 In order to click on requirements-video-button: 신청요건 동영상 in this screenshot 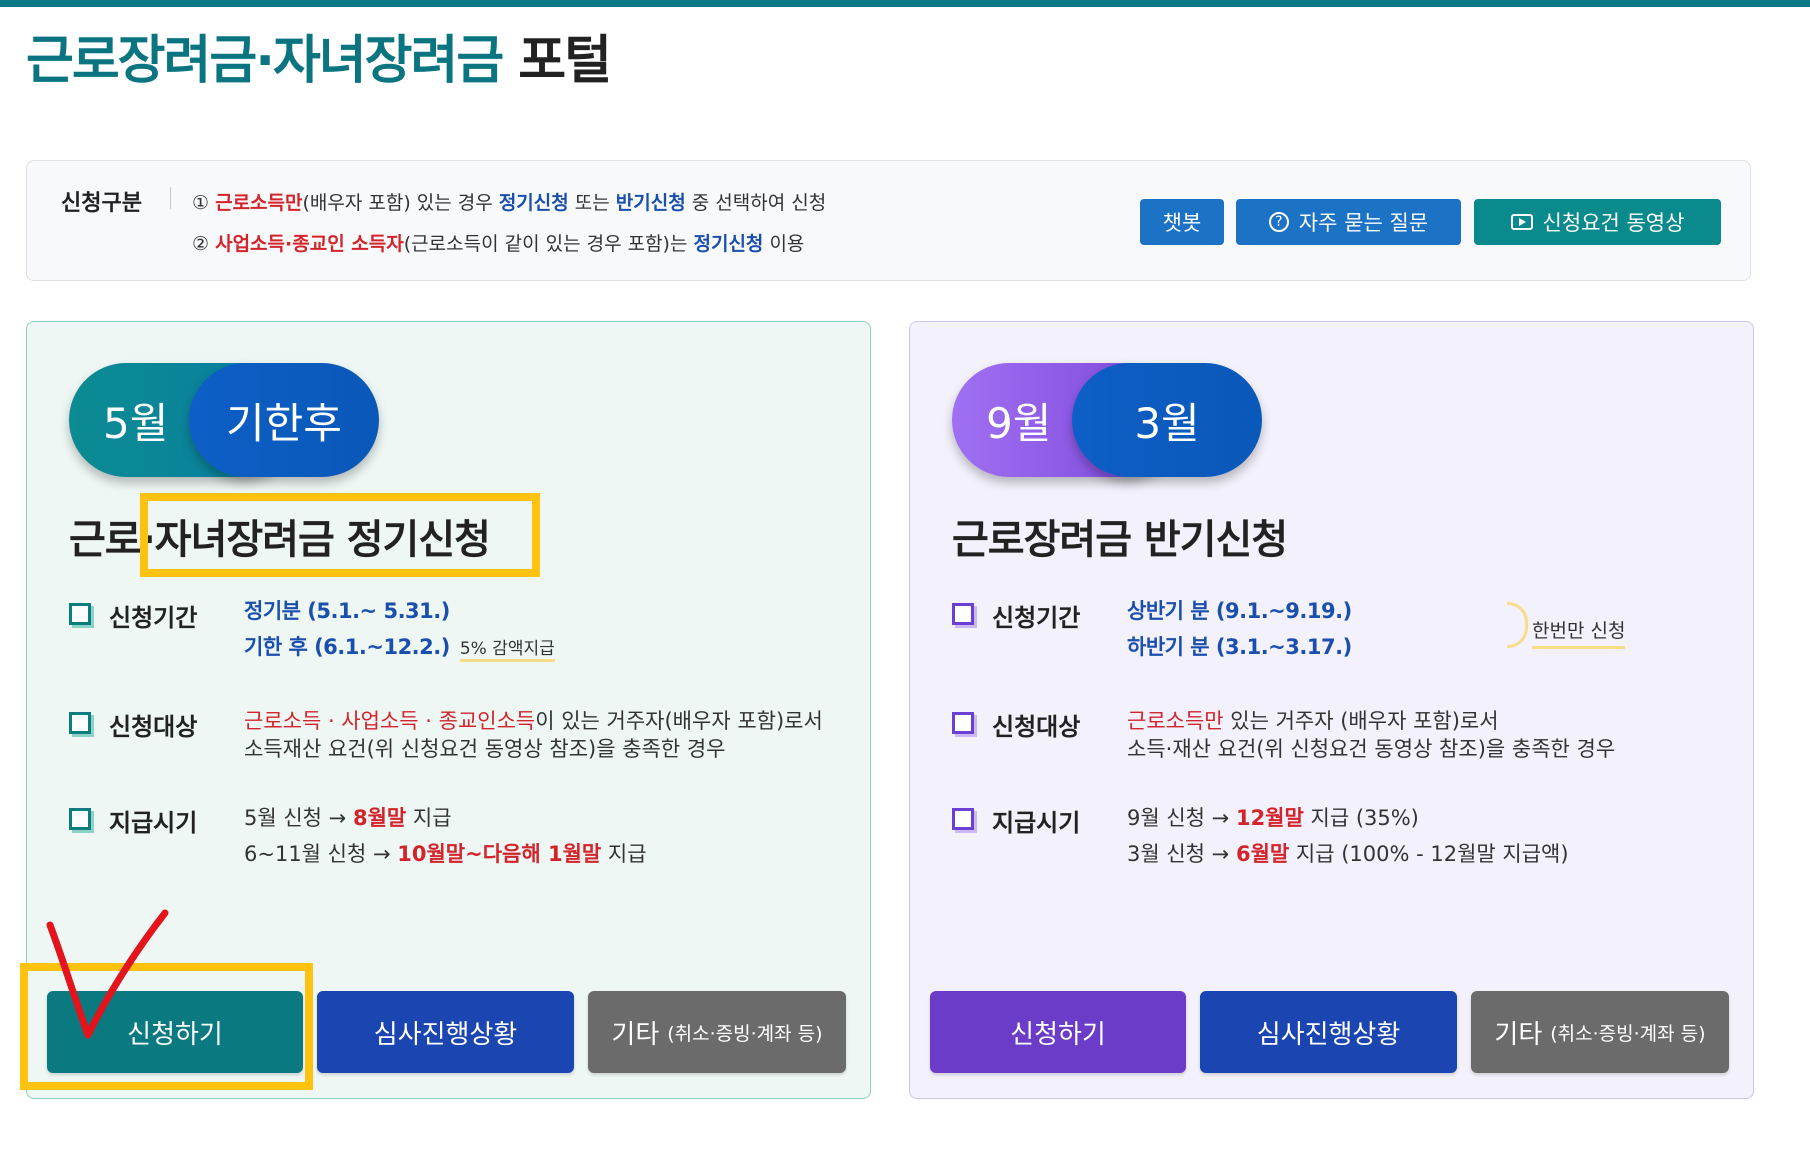, I will do `click(1597, 222)`.